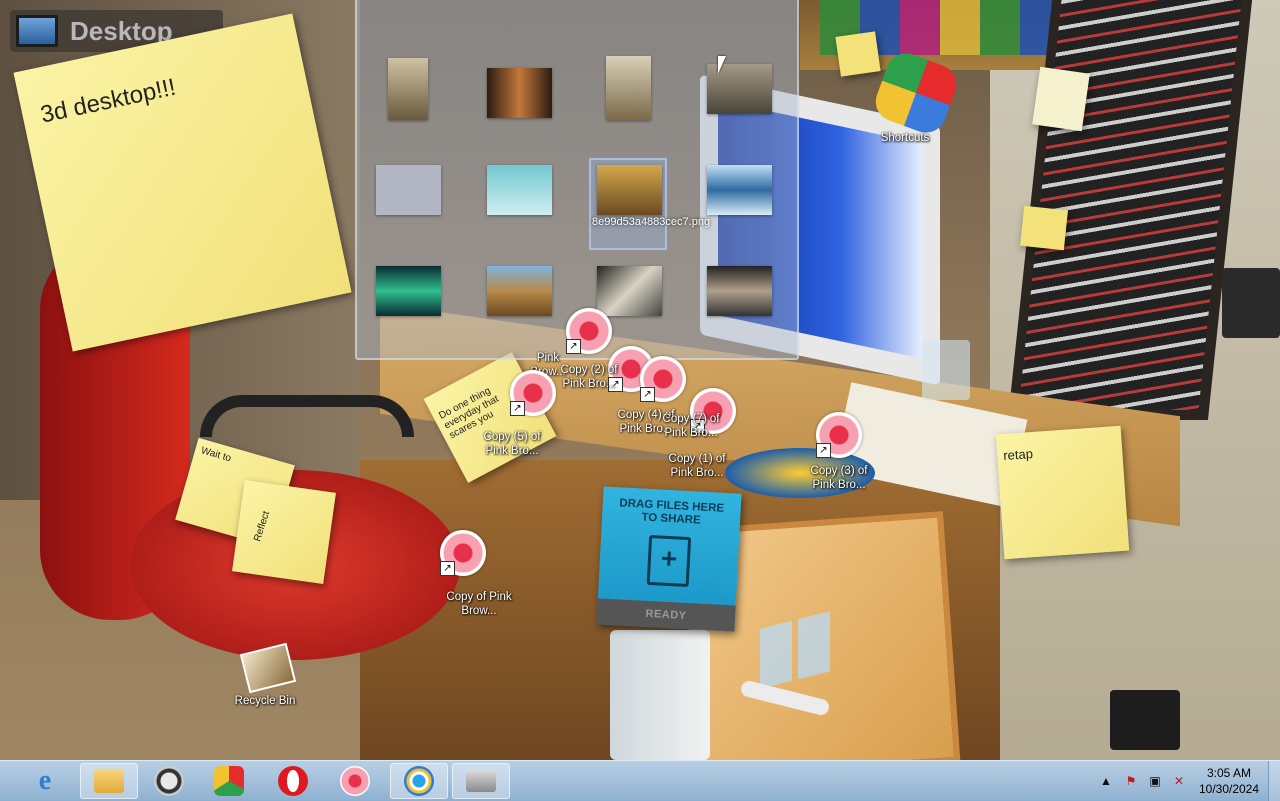 Image resolution: width=1280 pixels, height=801 pixels. I want to click on add-file-icon: +, so click(669, 561).